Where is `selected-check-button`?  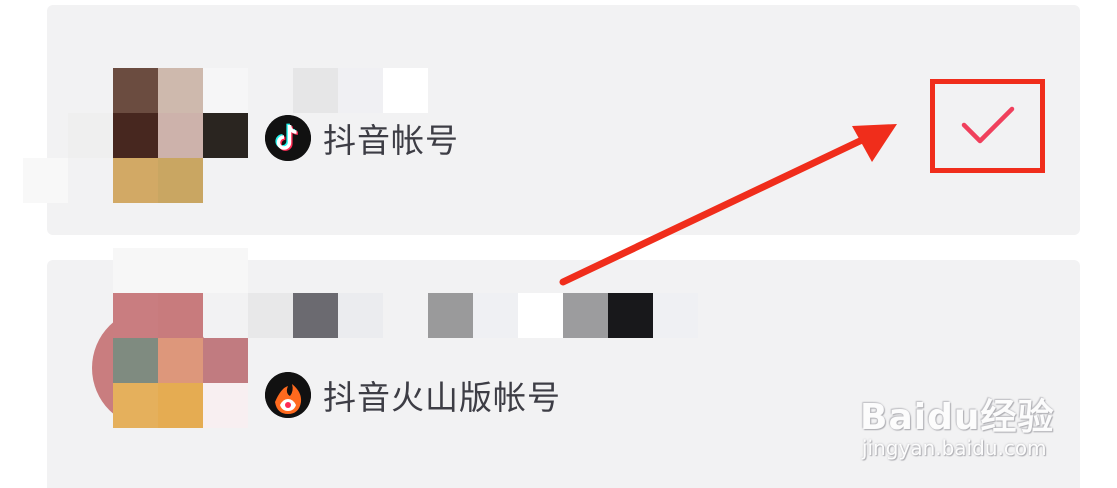 selected-check-button is located at coordinates (987, 126).